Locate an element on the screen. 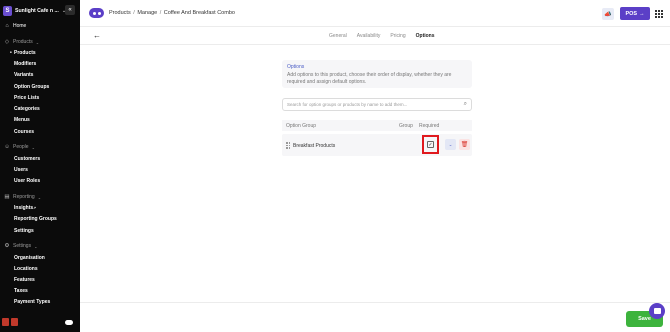 The image size is (670, 332). sidebar-item-label: Customers is located at coordinates (27, 159).